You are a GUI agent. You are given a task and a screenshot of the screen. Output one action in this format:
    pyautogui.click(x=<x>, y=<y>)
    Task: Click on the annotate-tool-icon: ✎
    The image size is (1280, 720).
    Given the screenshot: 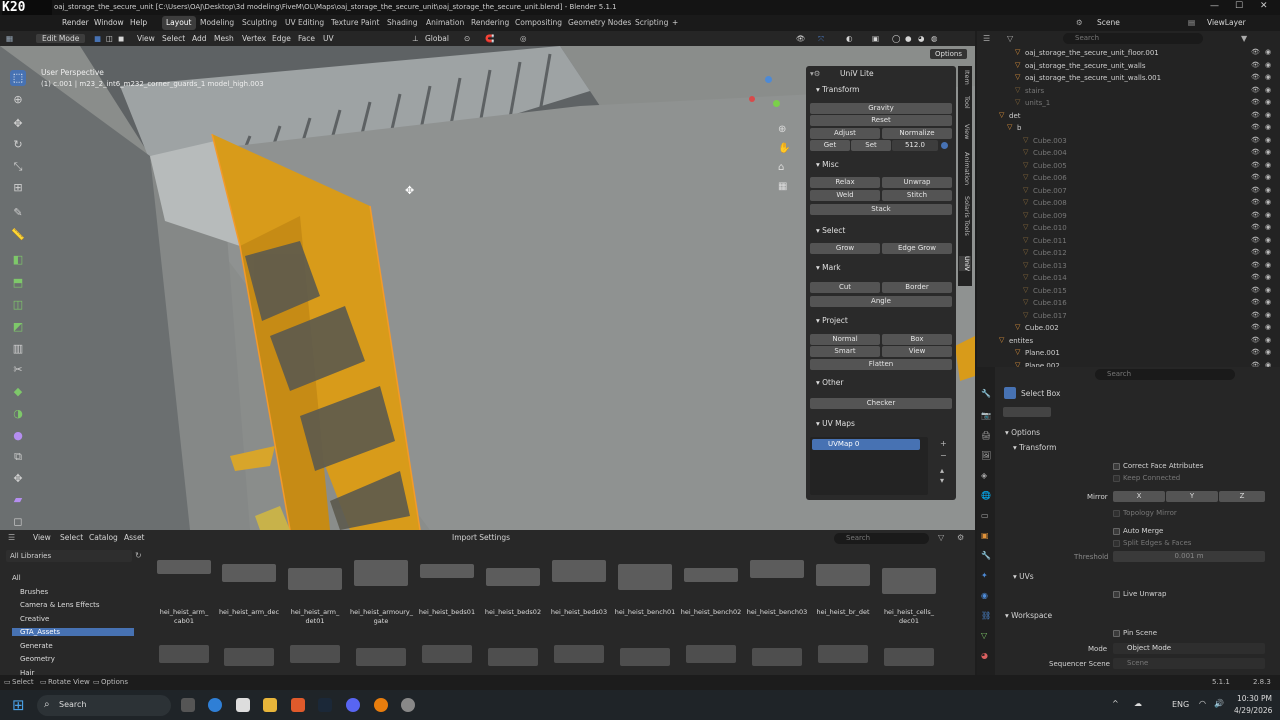 What is the action you would take?
    pyautogui.click(x=18, y=213)
    